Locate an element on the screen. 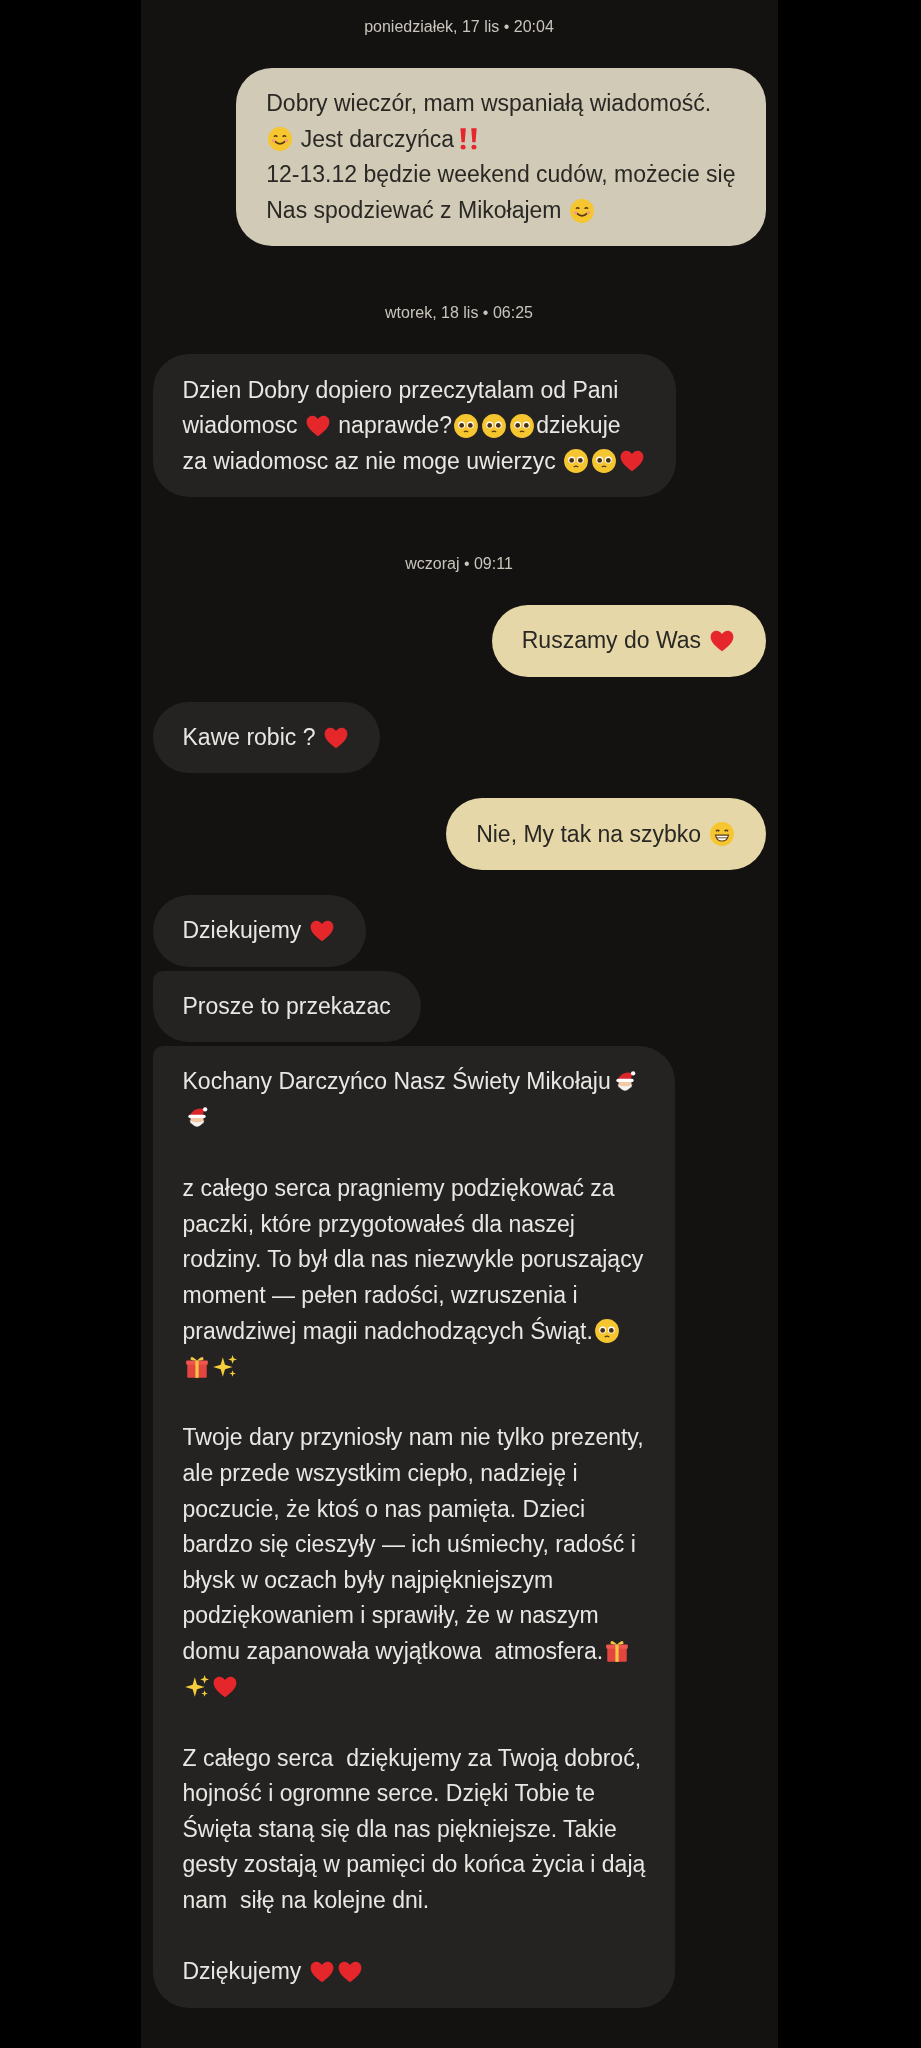  message-text: domu zapanowała wyjątkowa atmosfera. is located at coordinates (393, 1651).